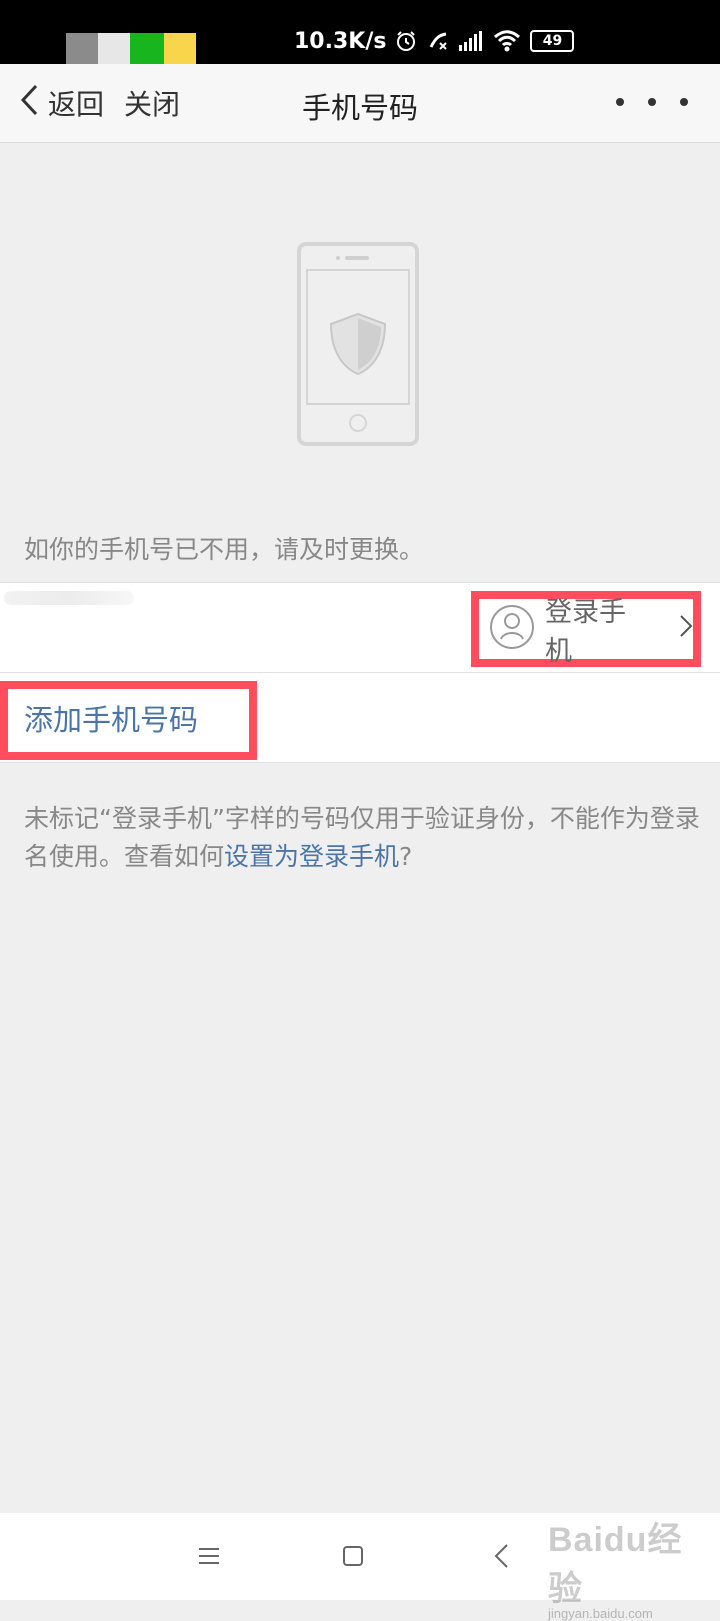  What do you see at coordinates (360, 717) in the screenshot?
I see `add-phone-row: 添加手机号码` at bounding box center [360, 717].